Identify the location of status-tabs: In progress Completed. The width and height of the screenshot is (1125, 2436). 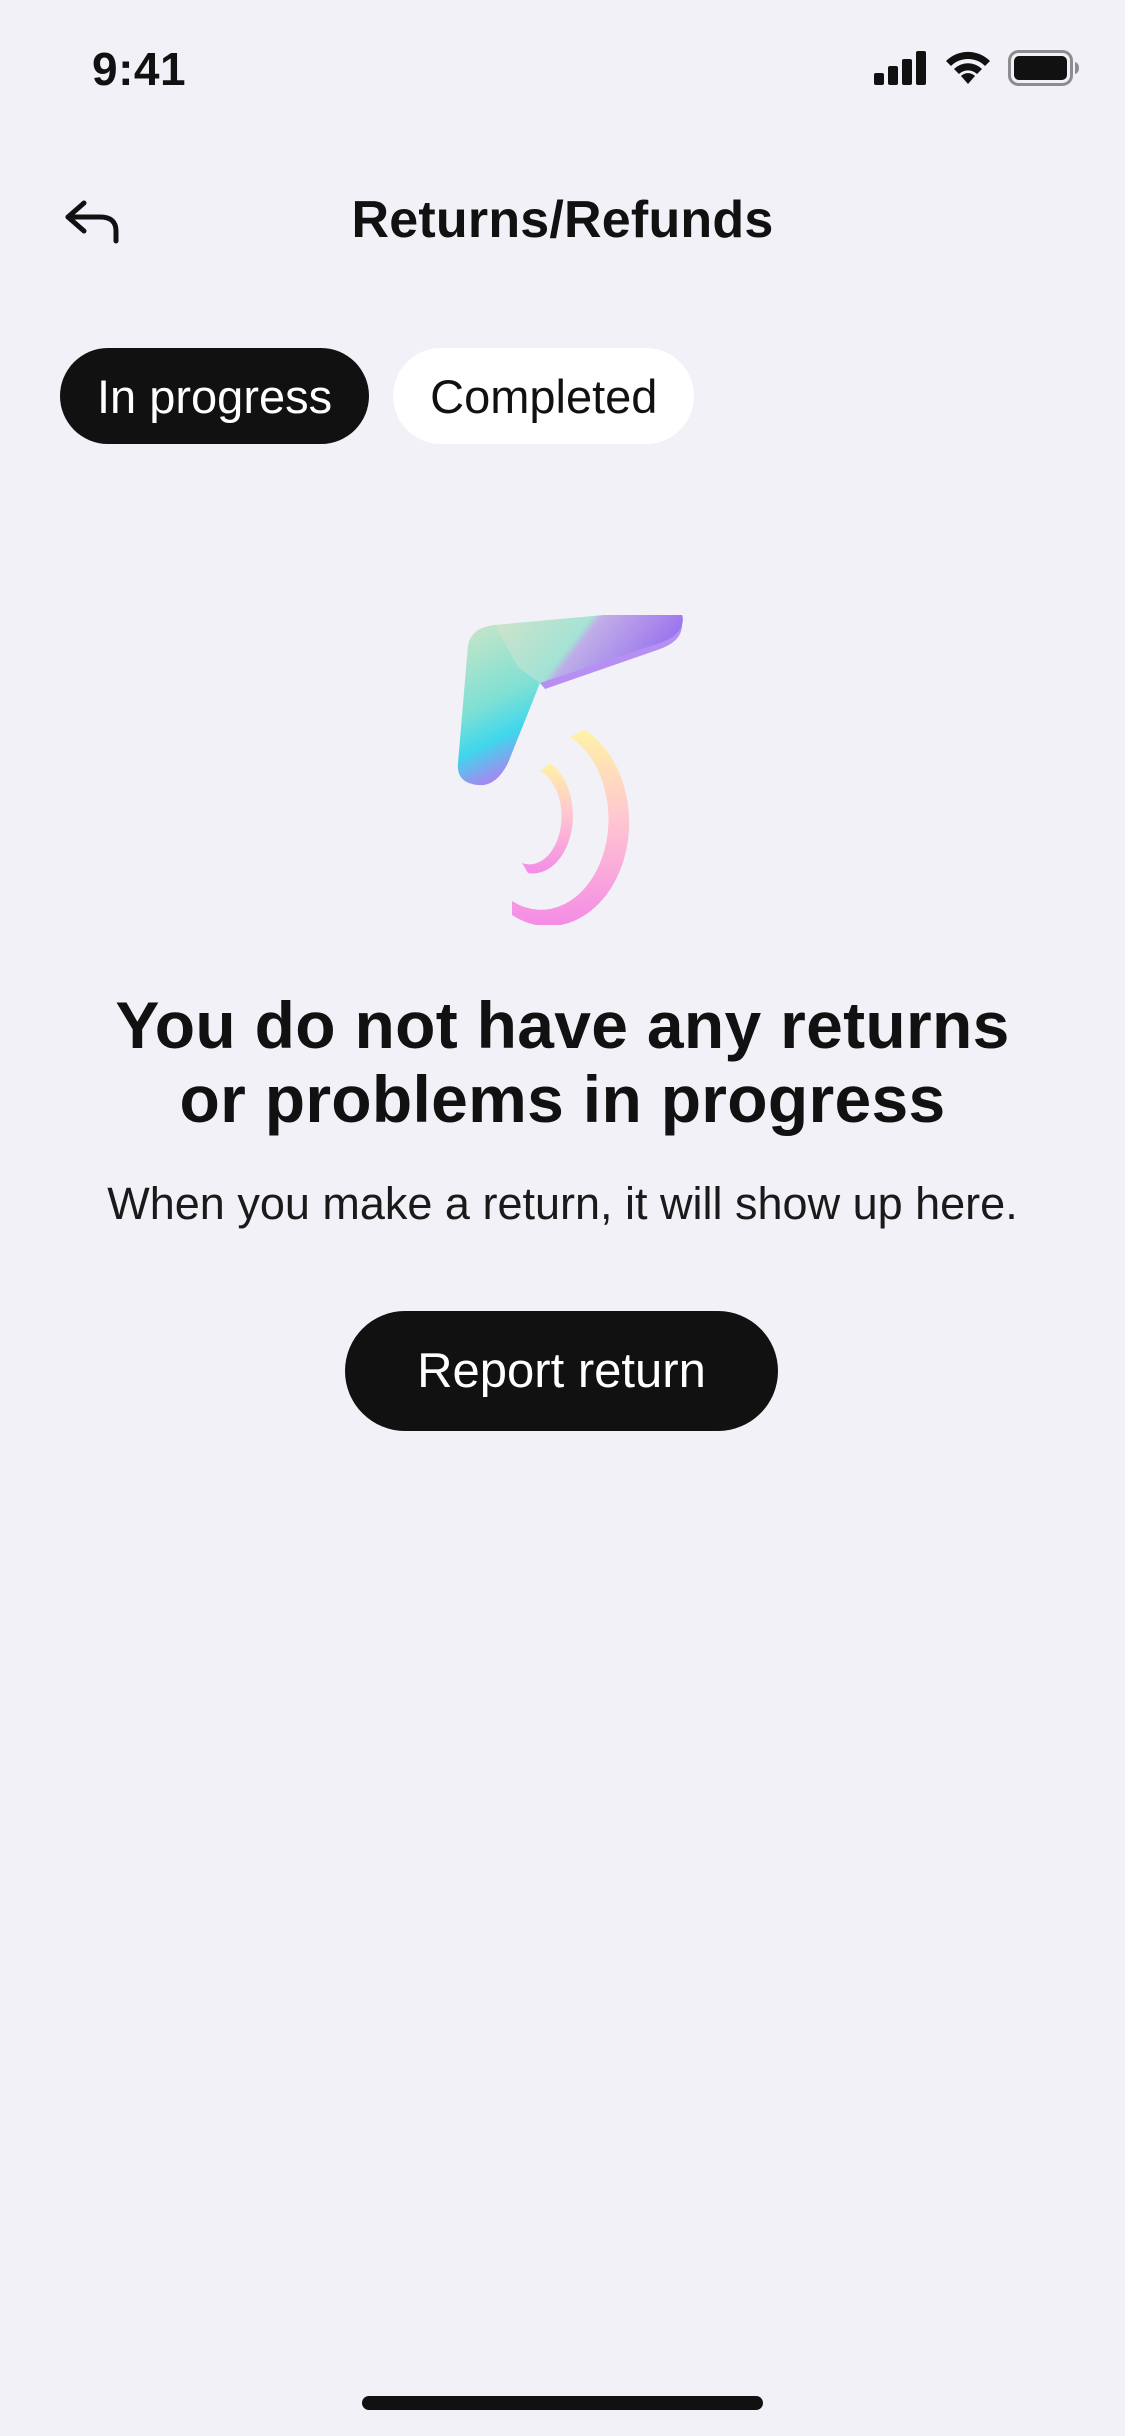
(377, 396).